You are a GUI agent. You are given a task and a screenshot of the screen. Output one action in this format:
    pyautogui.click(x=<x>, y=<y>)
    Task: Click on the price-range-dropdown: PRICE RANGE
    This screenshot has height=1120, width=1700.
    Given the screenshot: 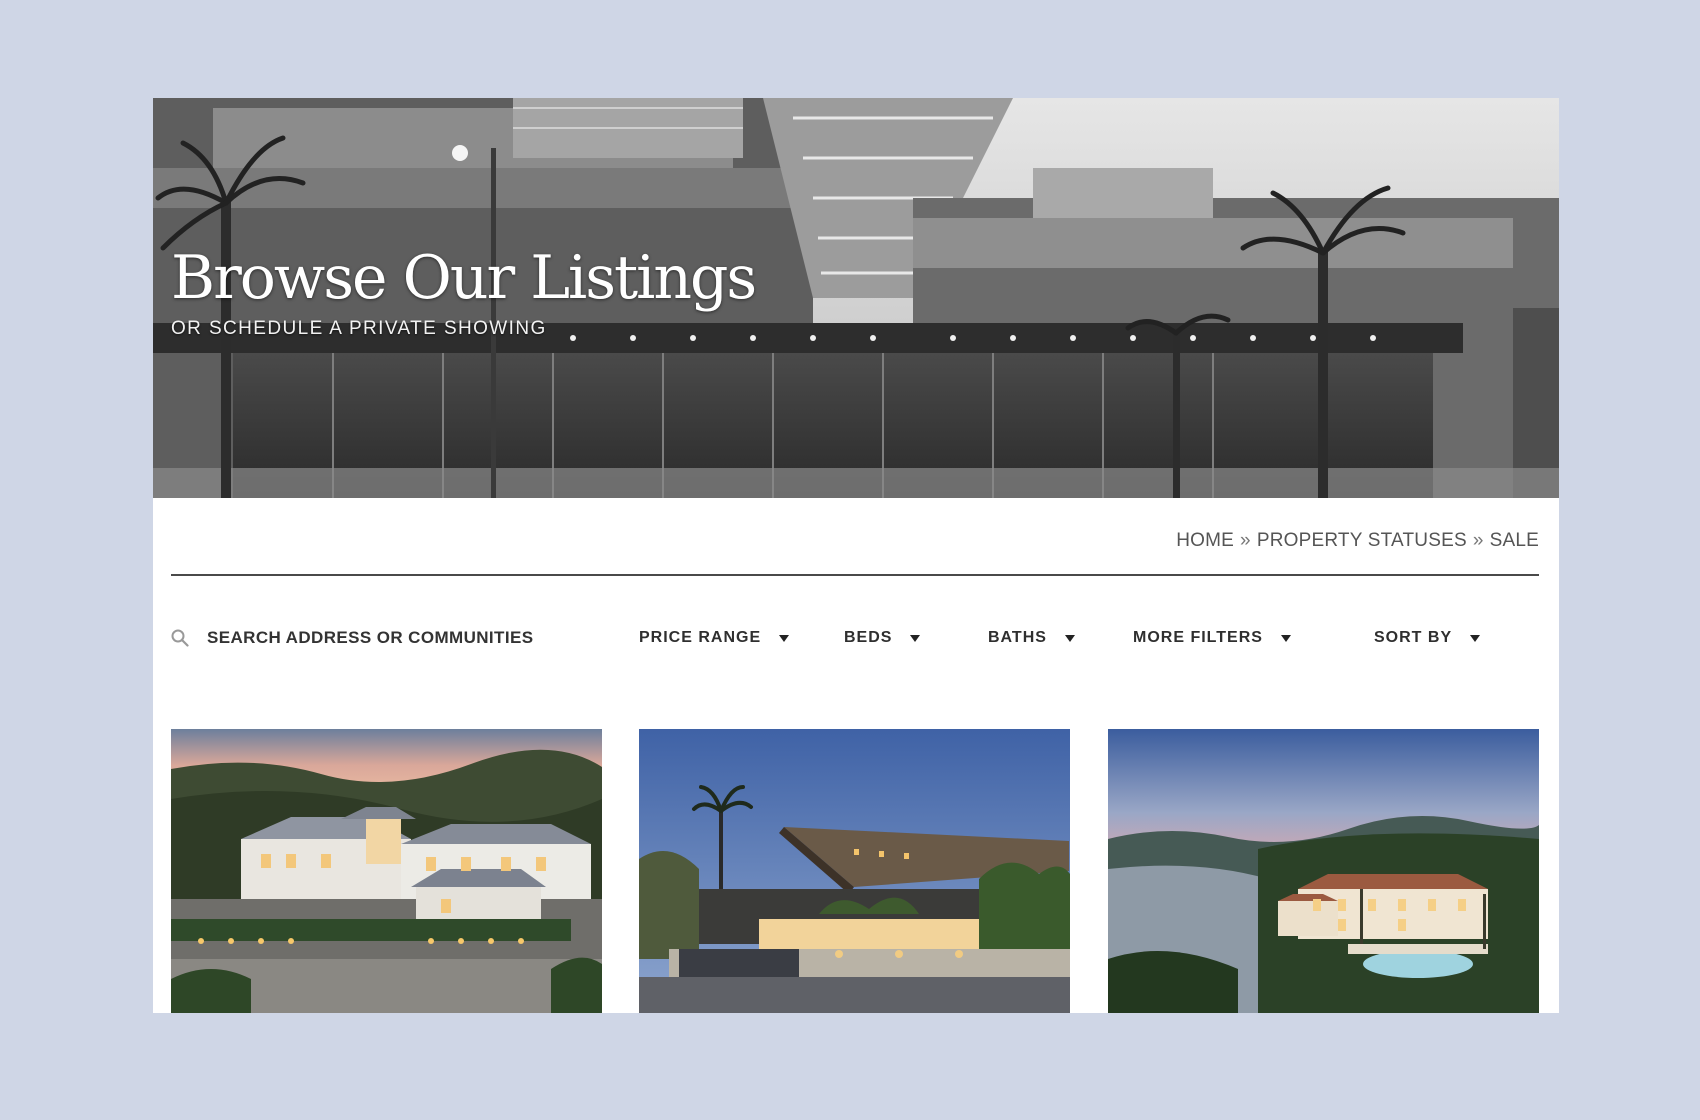 What is the action you would take?
    pyautogui.click(x=714, y=638)
    